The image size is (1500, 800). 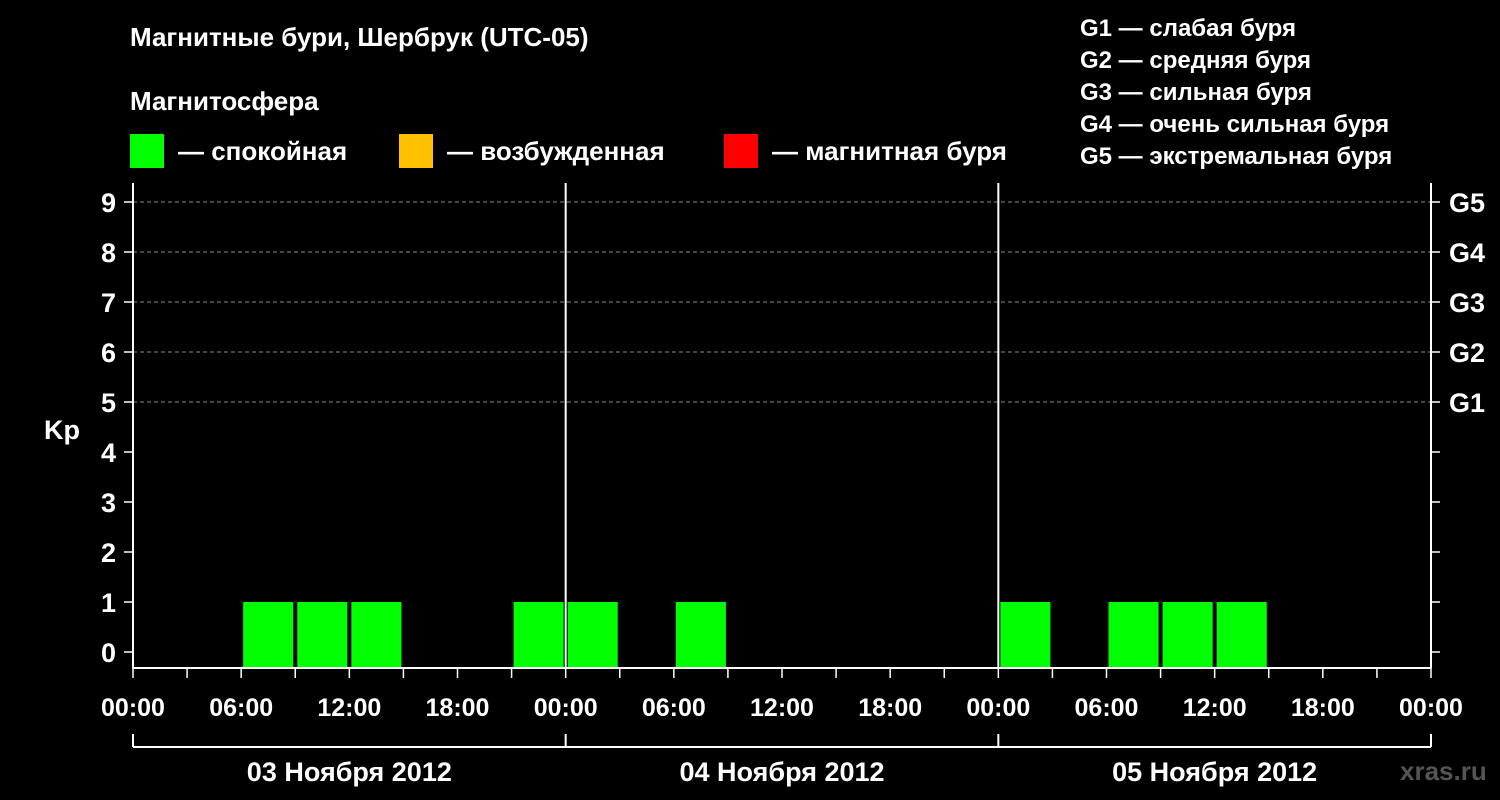 I want to click on y-tick-label: 3, so click(x=108, y=503).